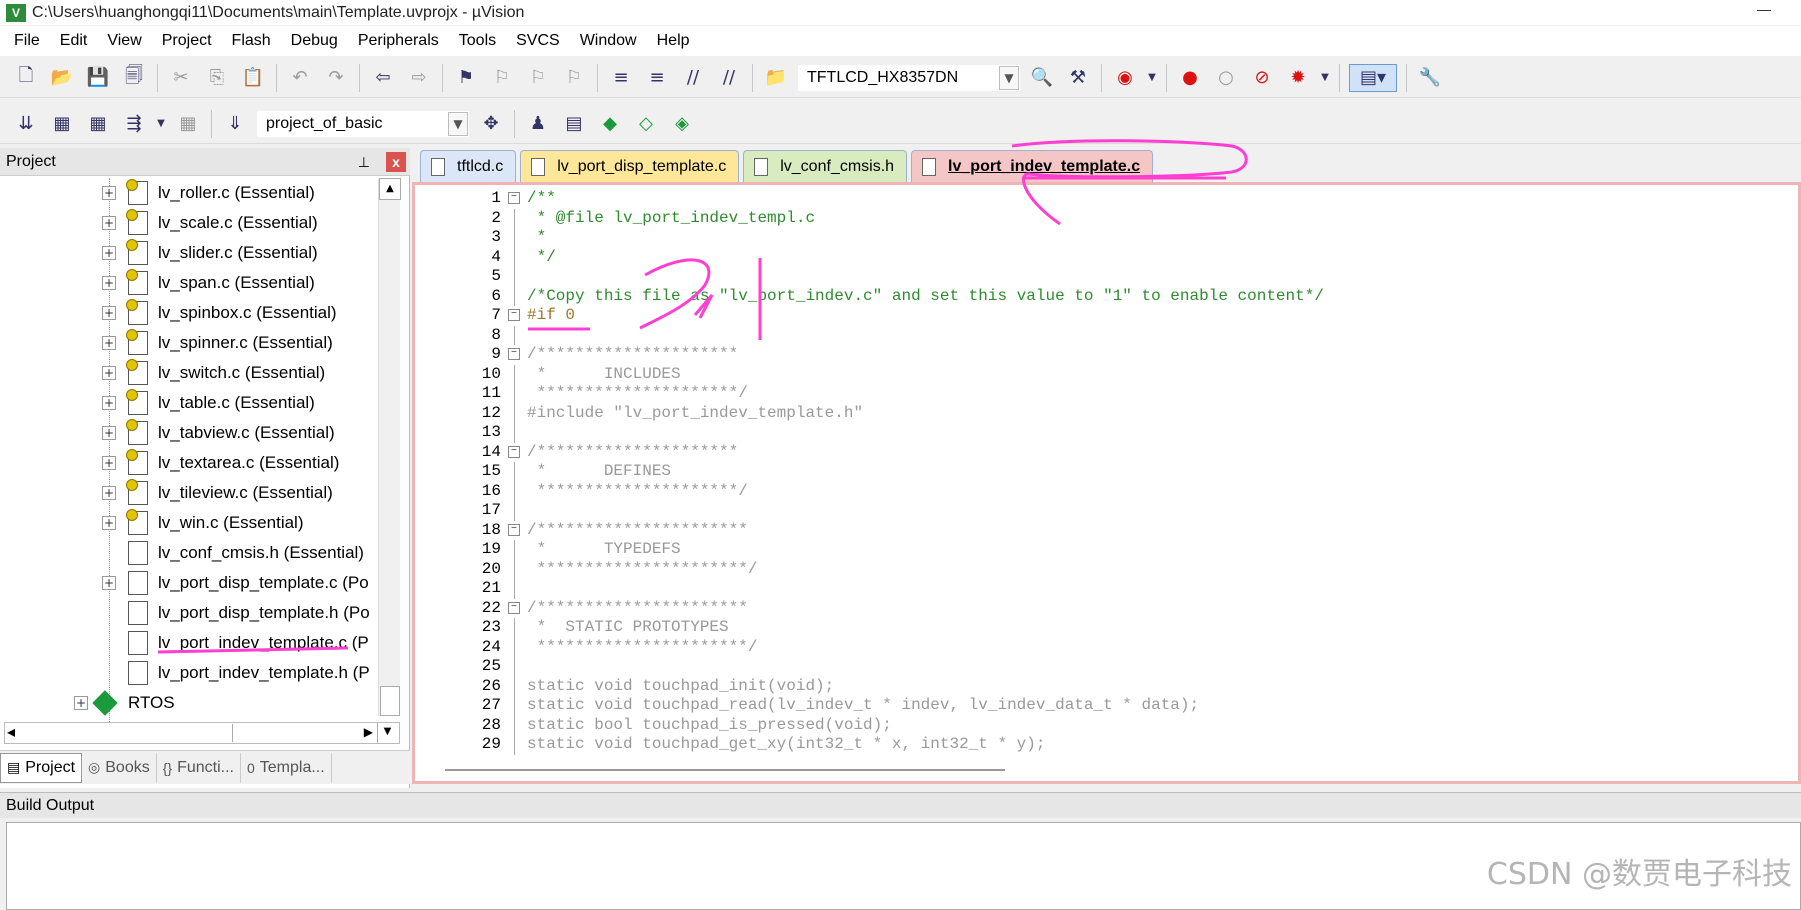  Describe the element at coordinates (189, 343) in the screenshot. I see `tree-item: + lv_spinner.c (Essential)` at that location.